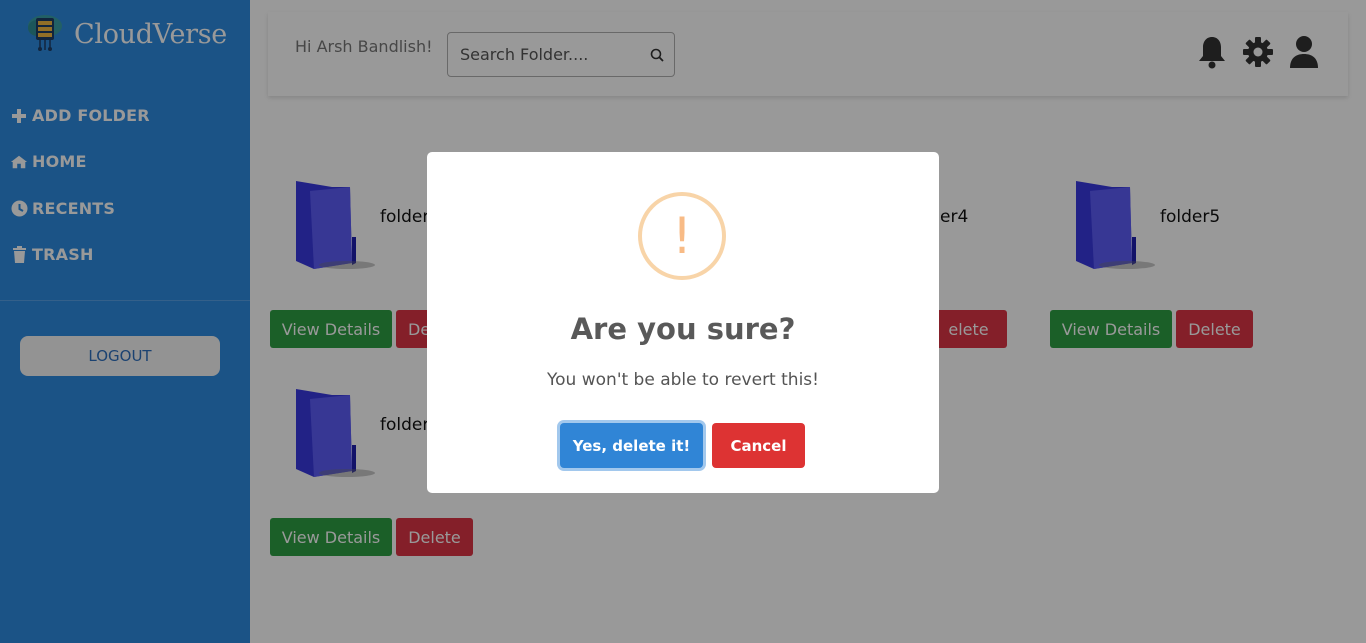  What do you see at coordinates (682, 236) in the screenshot?
I see `warning-icon: !` at bounding box center [682, 236].